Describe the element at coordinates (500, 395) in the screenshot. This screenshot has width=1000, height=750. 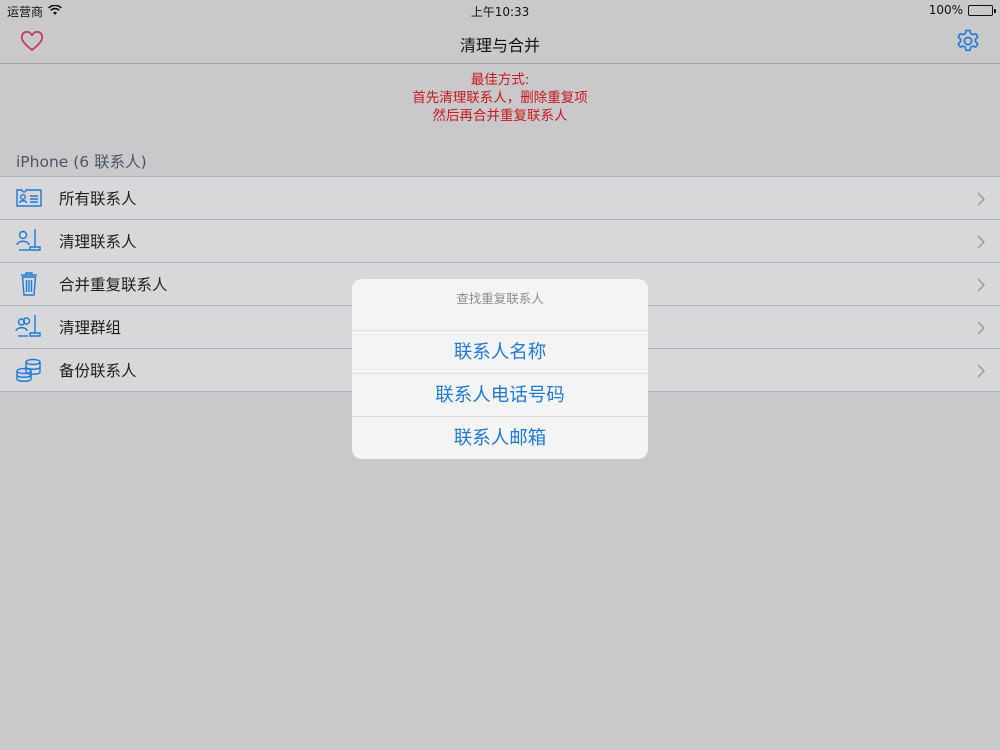
I see `option-contact-phone-button: 联系人电话号码` at that location.